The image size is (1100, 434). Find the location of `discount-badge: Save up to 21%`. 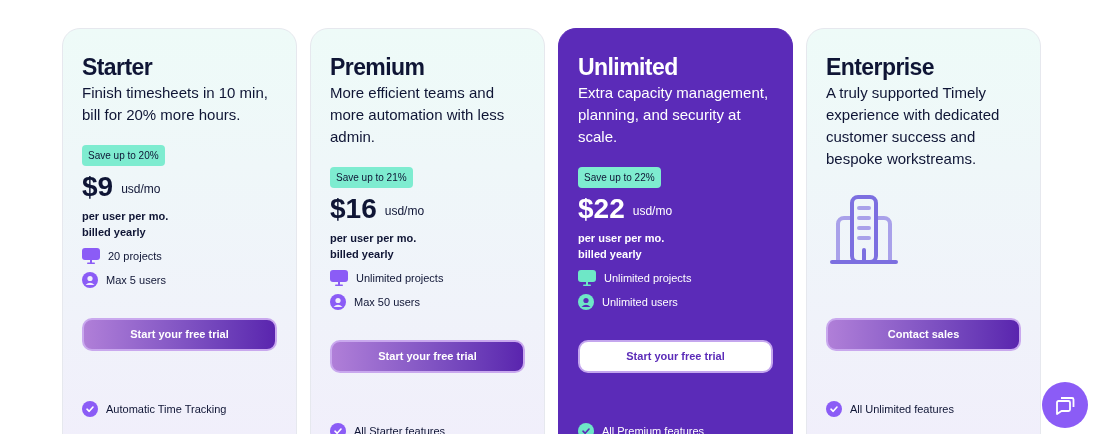

discount-badge: Save up to 21% is located at coordinates (371, 177).